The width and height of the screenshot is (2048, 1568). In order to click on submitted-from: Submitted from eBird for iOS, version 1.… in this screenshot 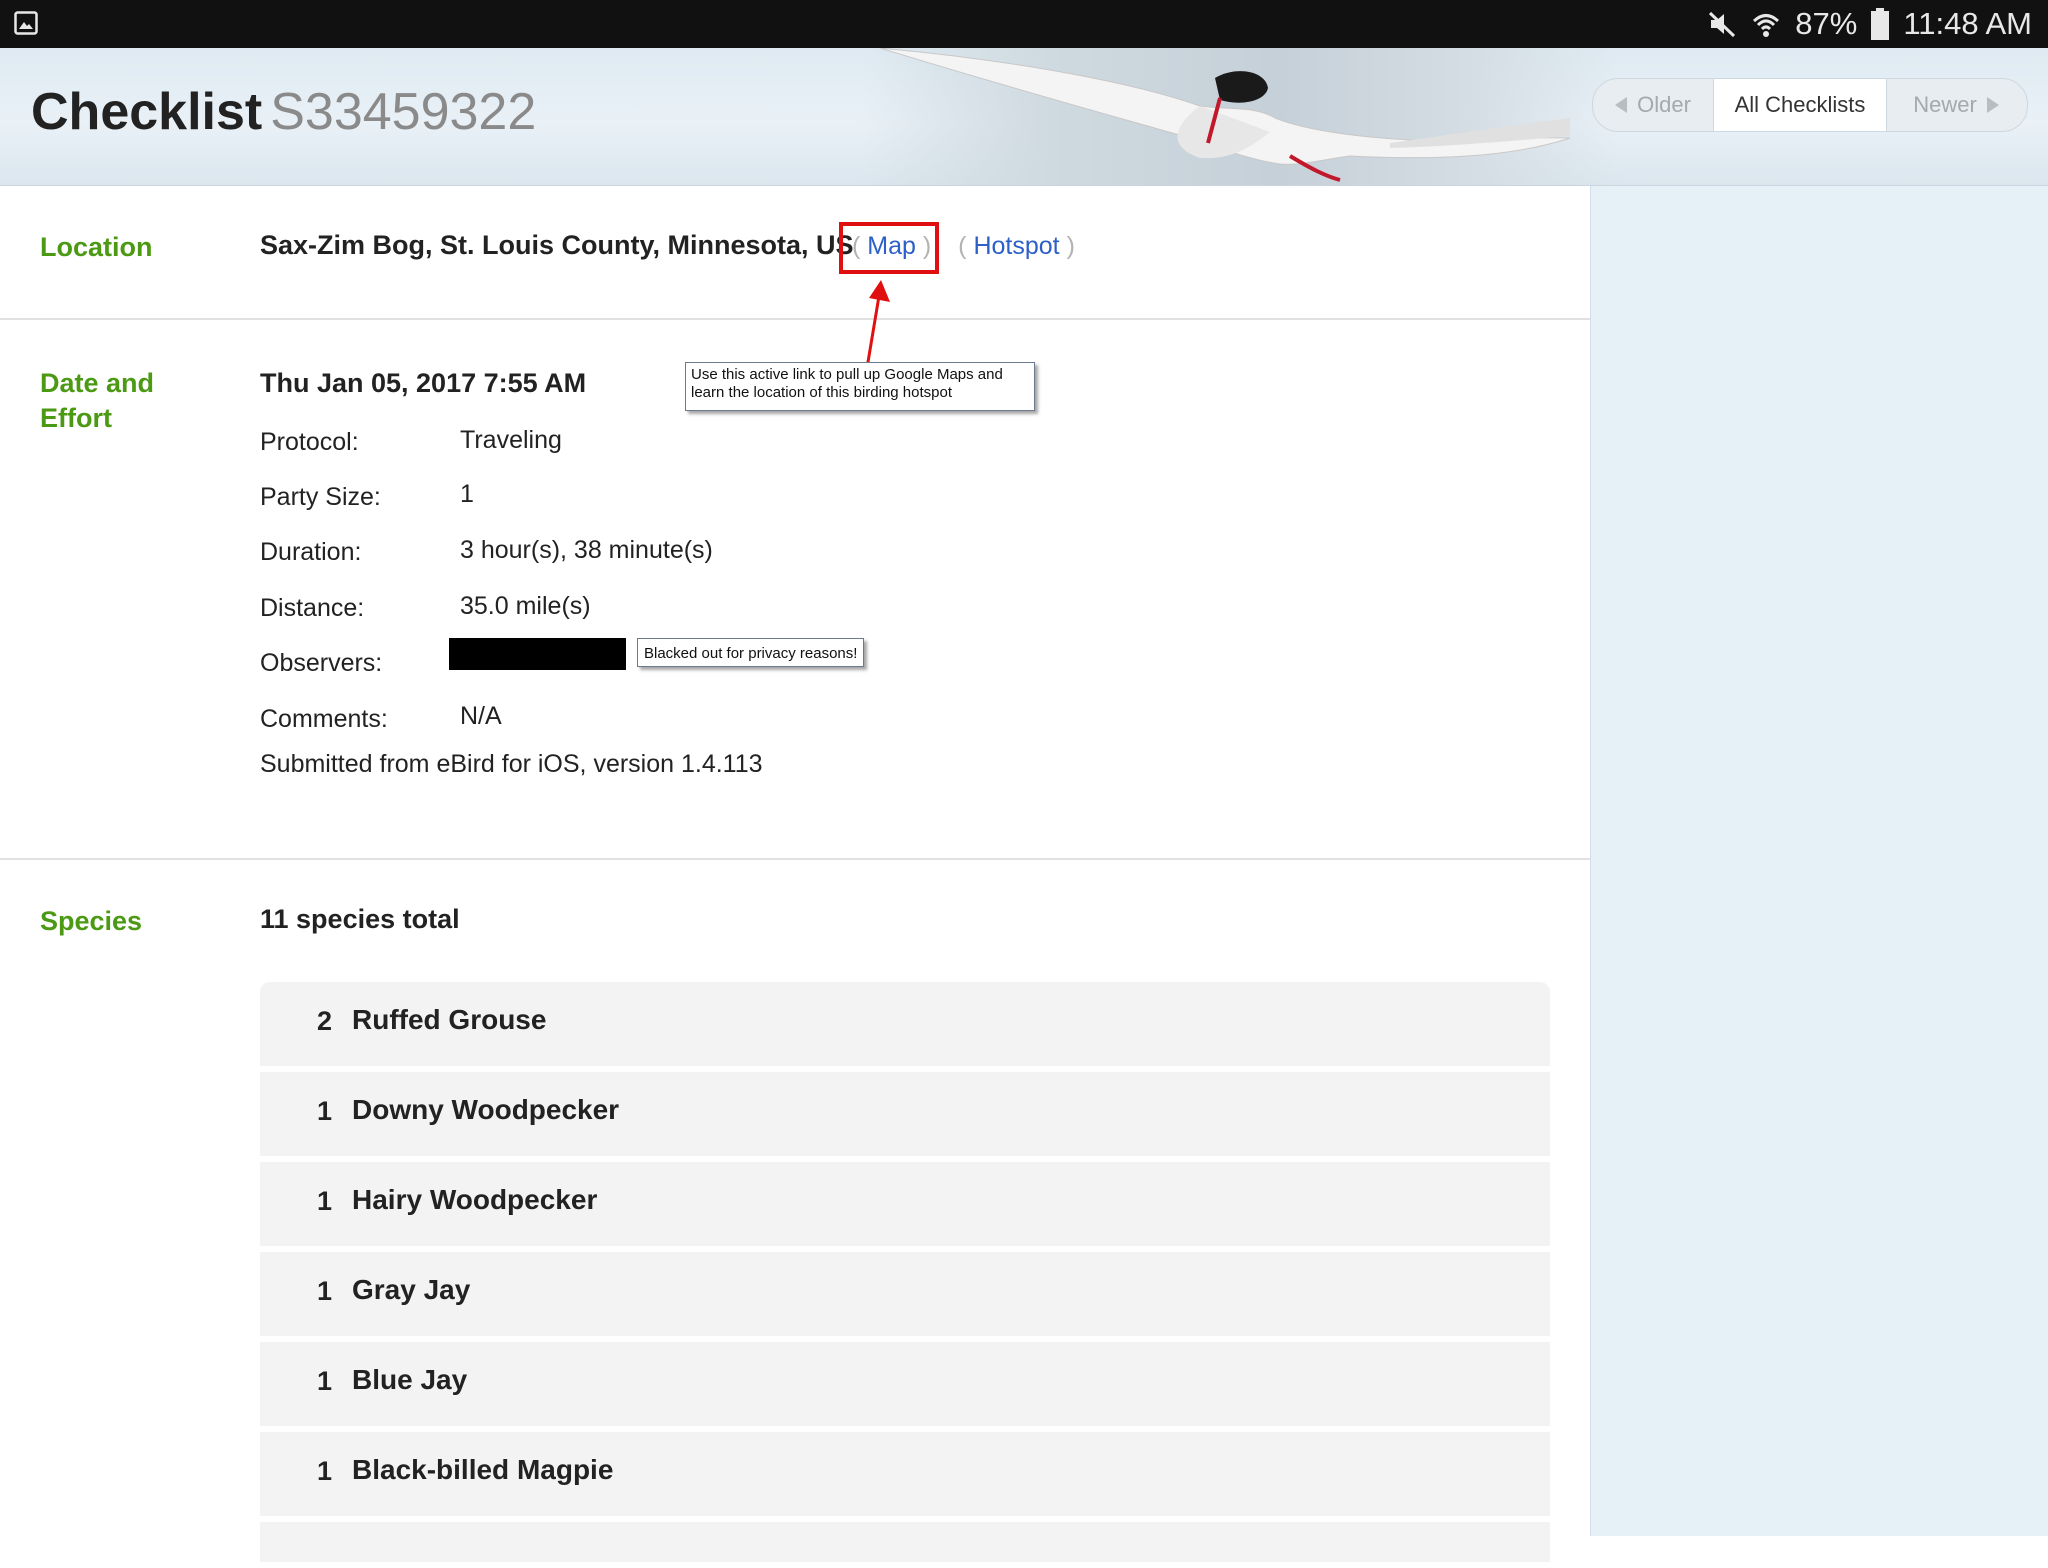, I will do `click(511, 764)`.